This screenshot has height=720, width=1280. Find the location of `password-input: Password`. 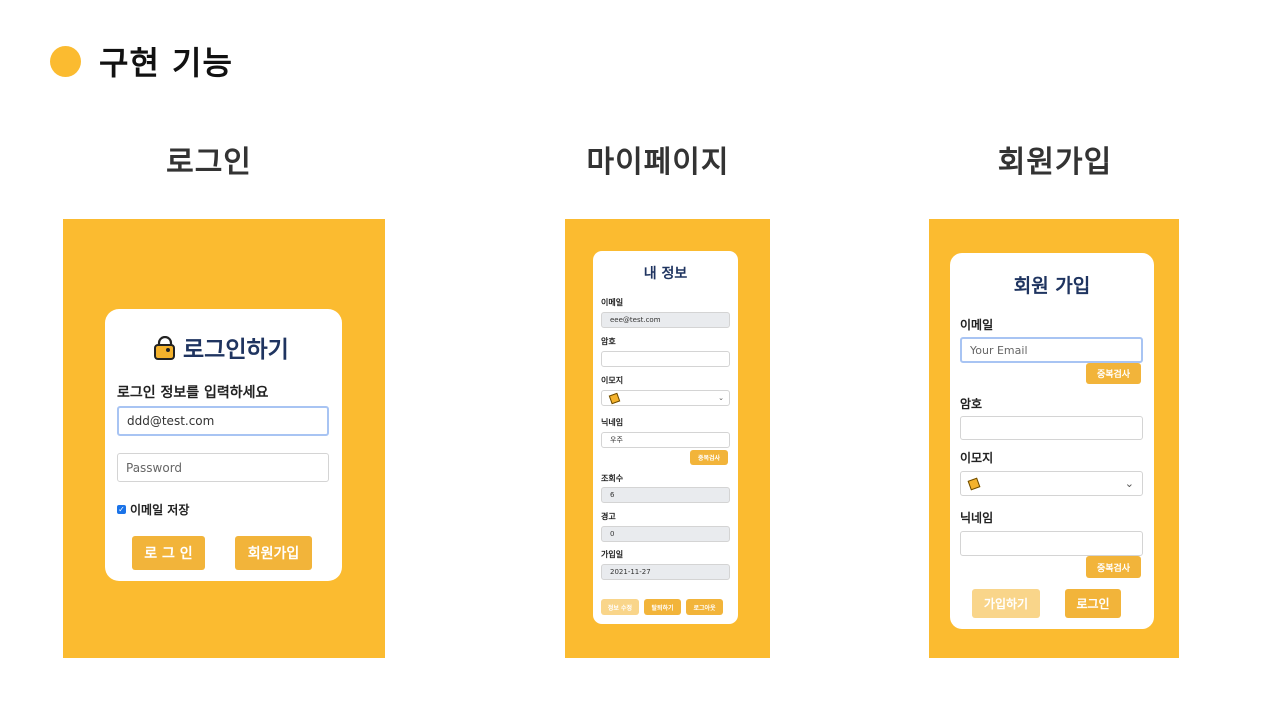

password-input: Password is located at coordinates (223, 467).